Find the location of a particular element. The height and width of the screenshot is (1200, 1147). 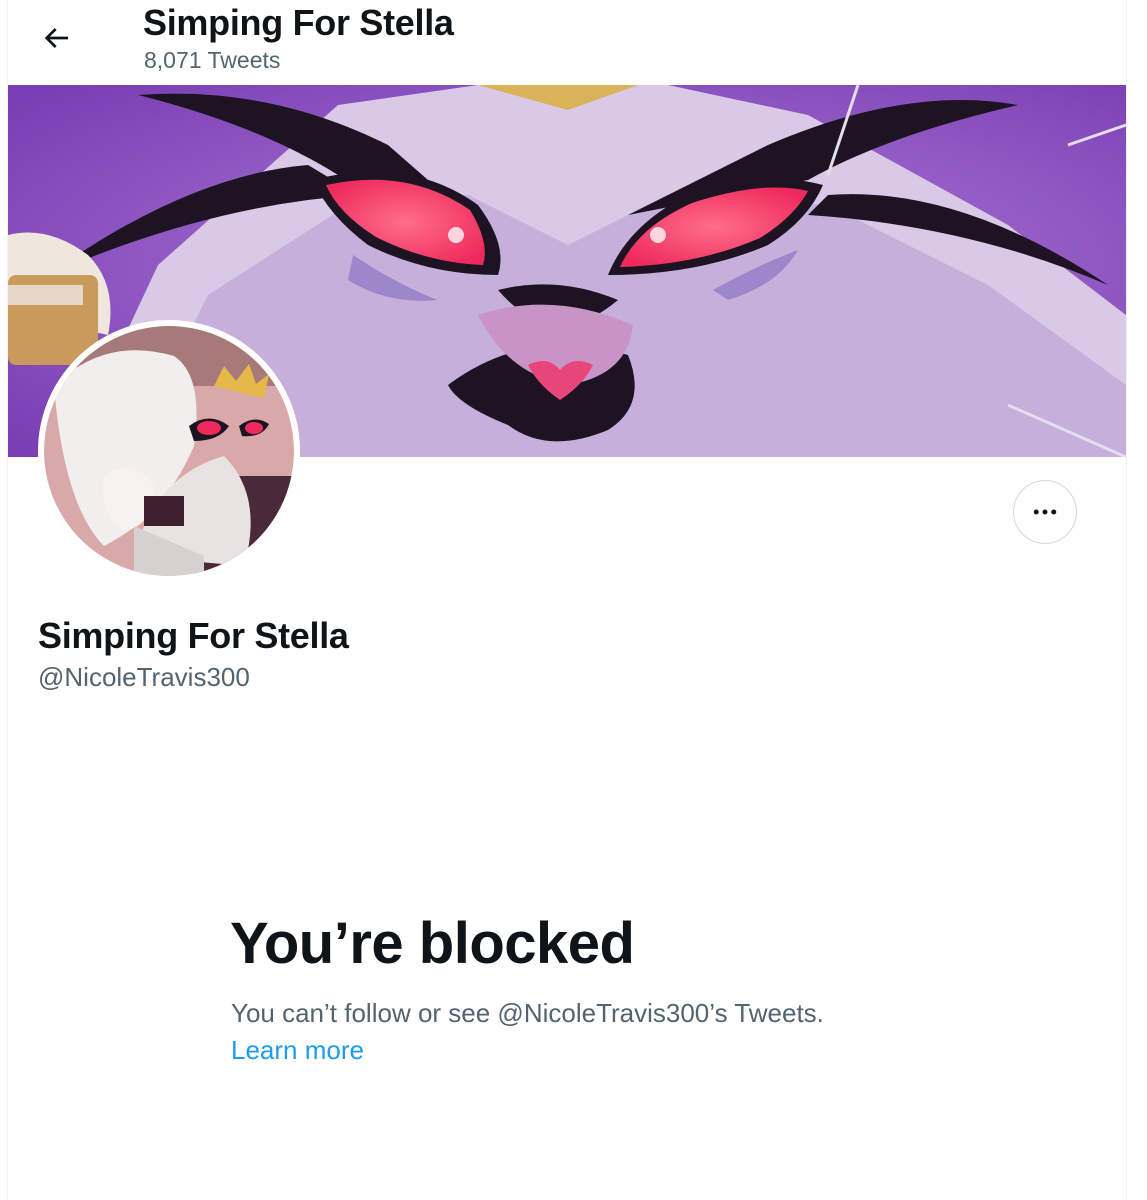

arrow-left-icon is located at coordinates (56, 38).